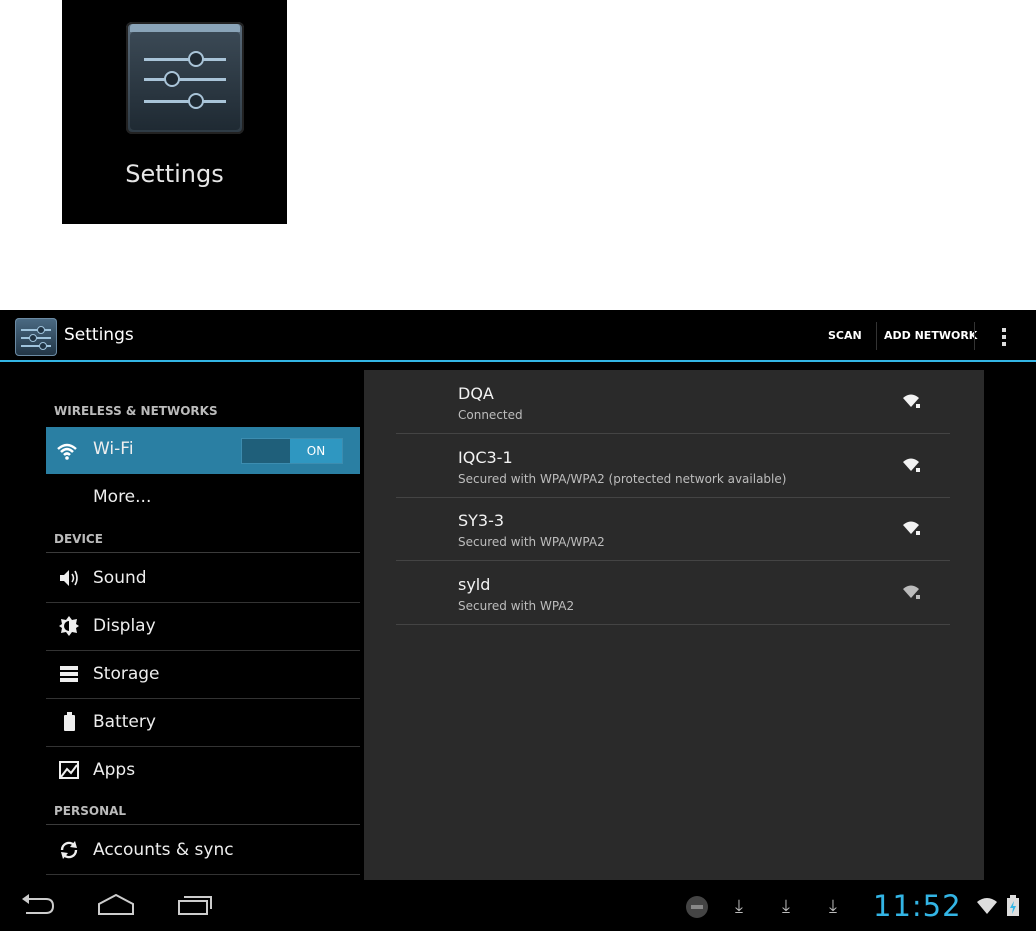 The width and height of the screenshot is (1036, 931). Describe the element at coordinates (69, 721) in the screenshot. I see `battery-icon` at that location.